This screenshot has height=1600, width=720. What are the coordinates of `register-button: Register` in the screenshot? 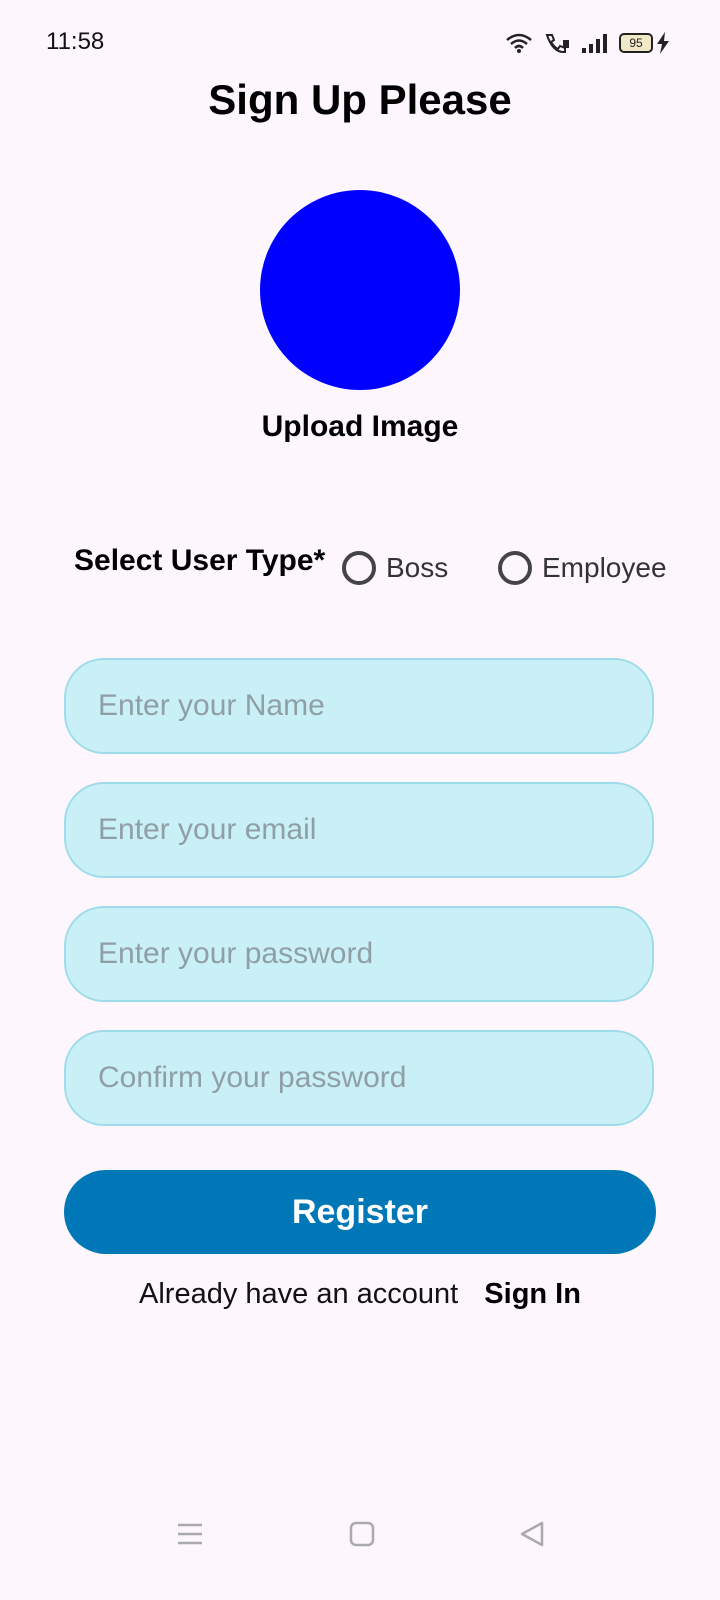 It's located at (360, 1212).